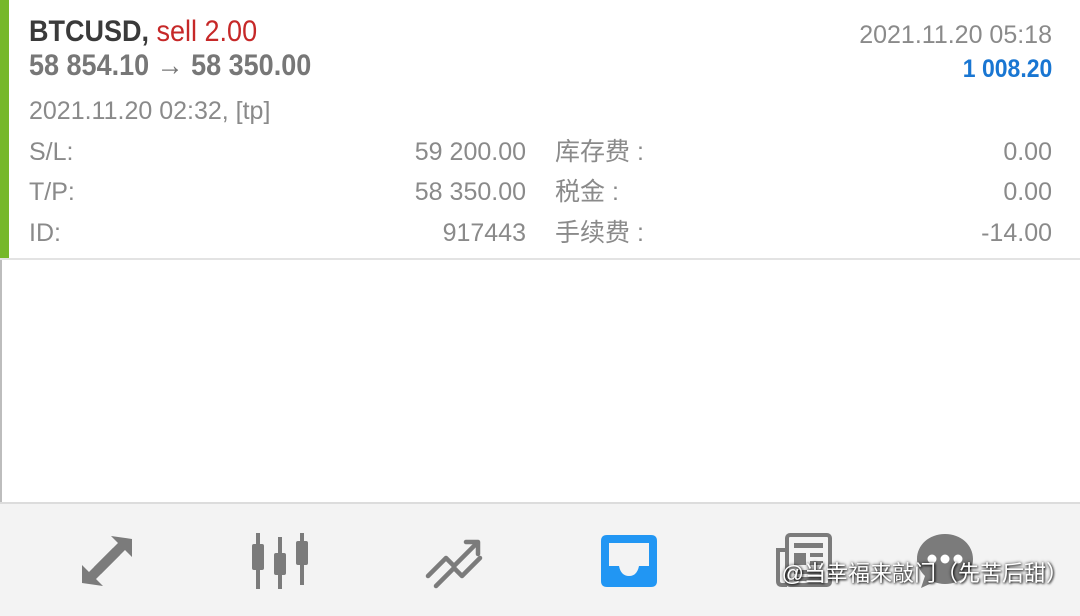 The height and width of the screenshot is (616, 1080). What do you see at coordinates (1027, 152) in the screenshot?
I see `swap-value: 0.00` at bounding box center [1027, 152].